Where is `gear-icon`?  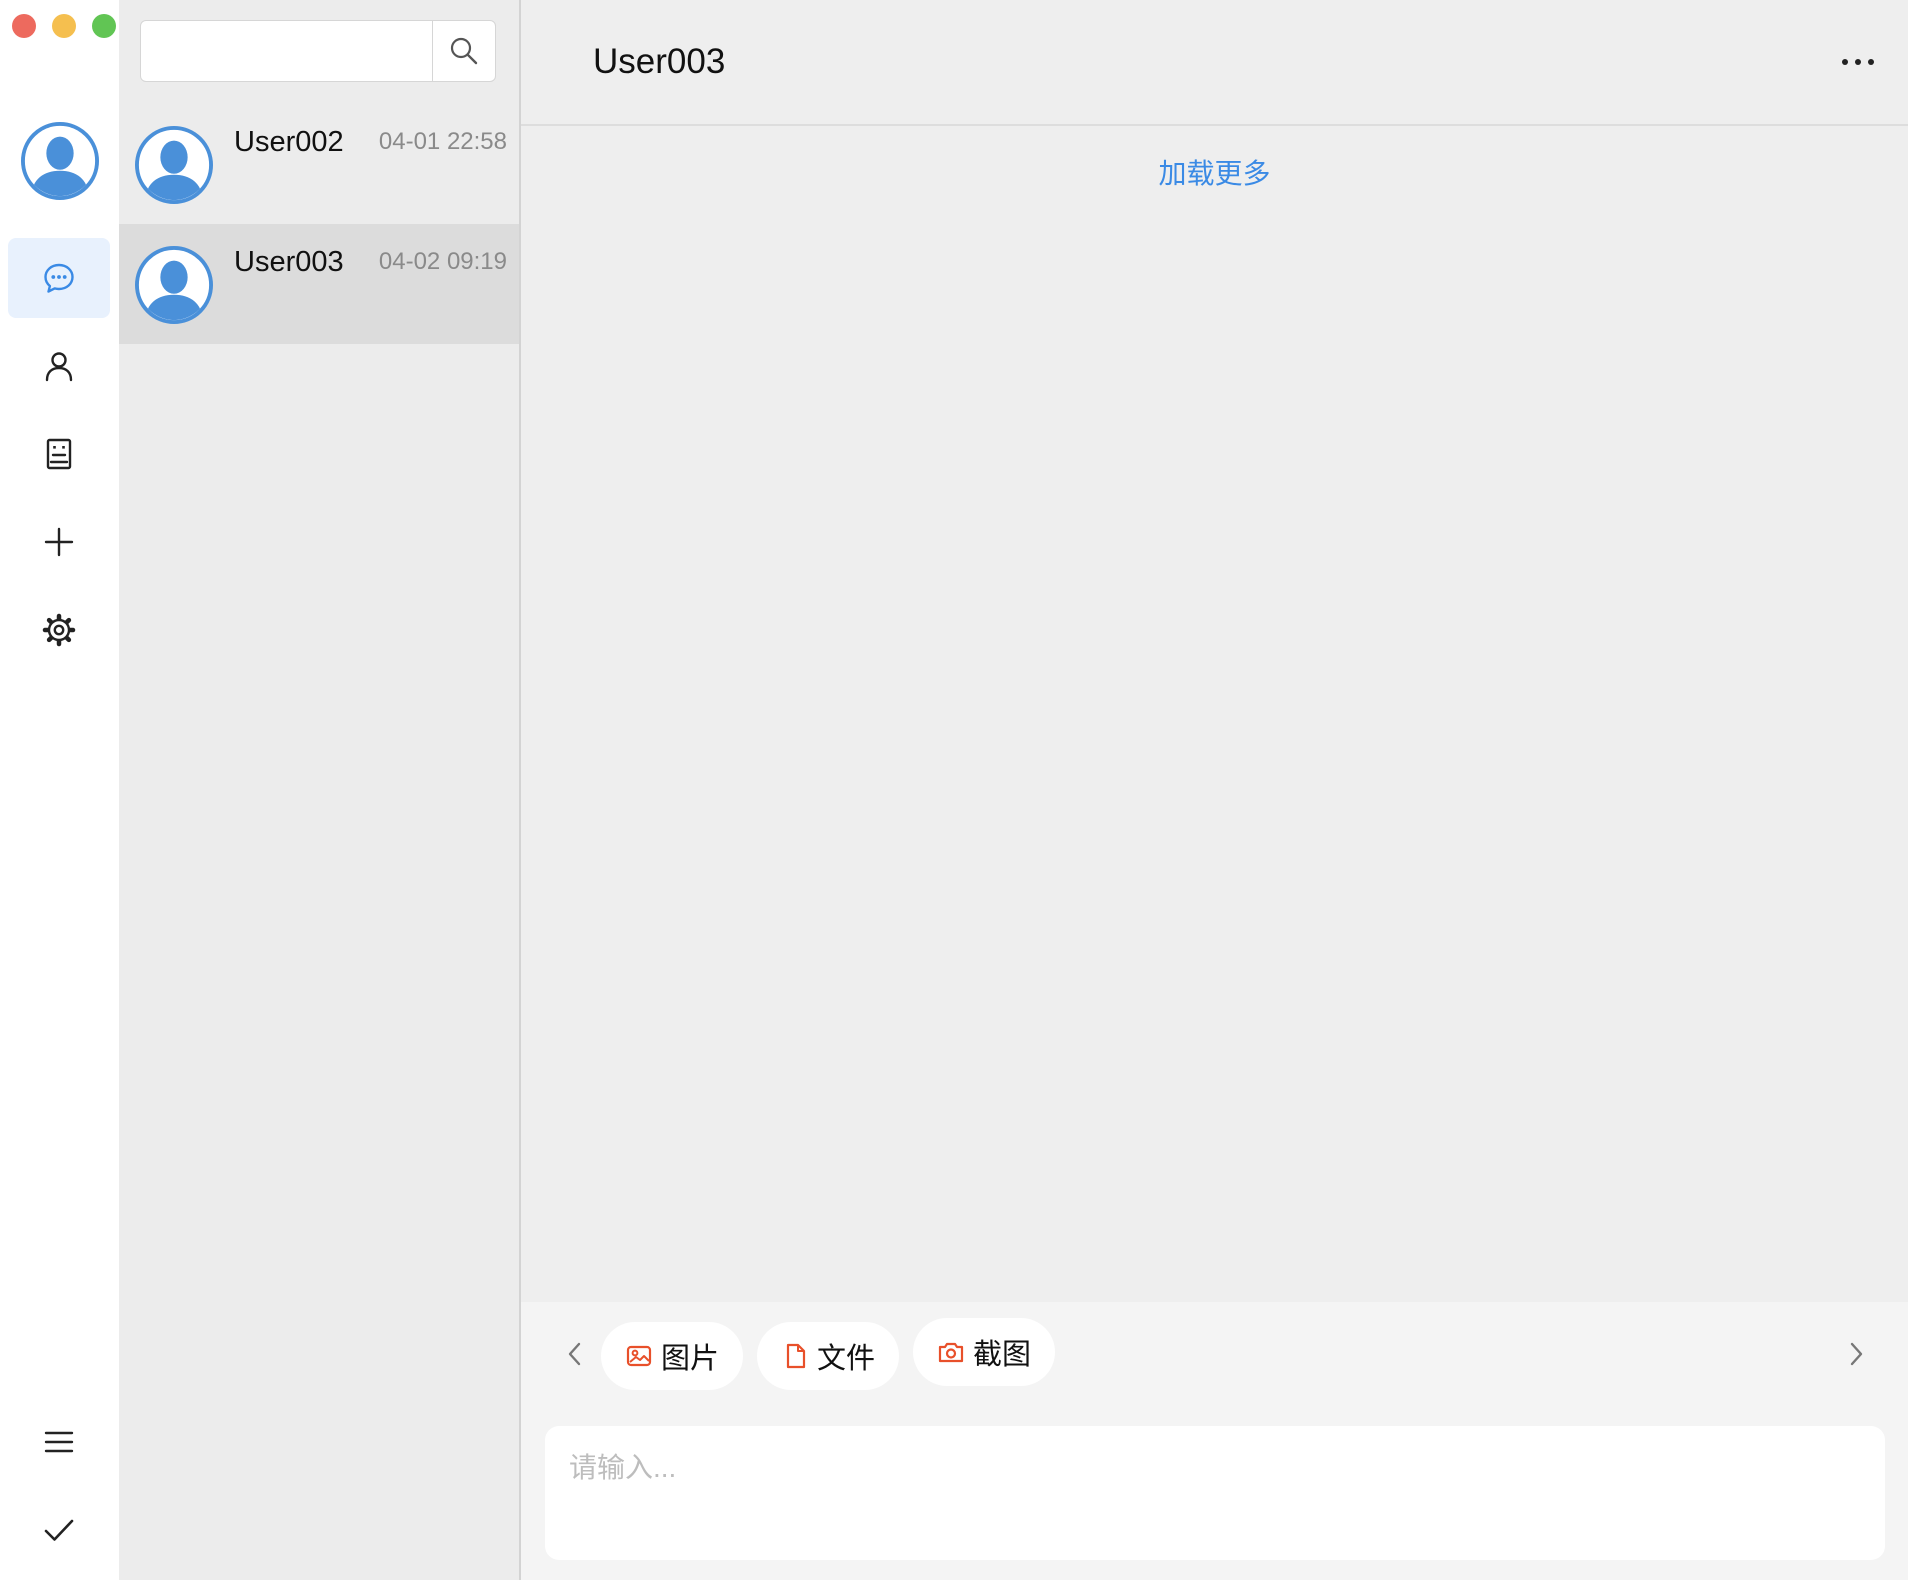 gear-icon is located at coordinates (59, 630).